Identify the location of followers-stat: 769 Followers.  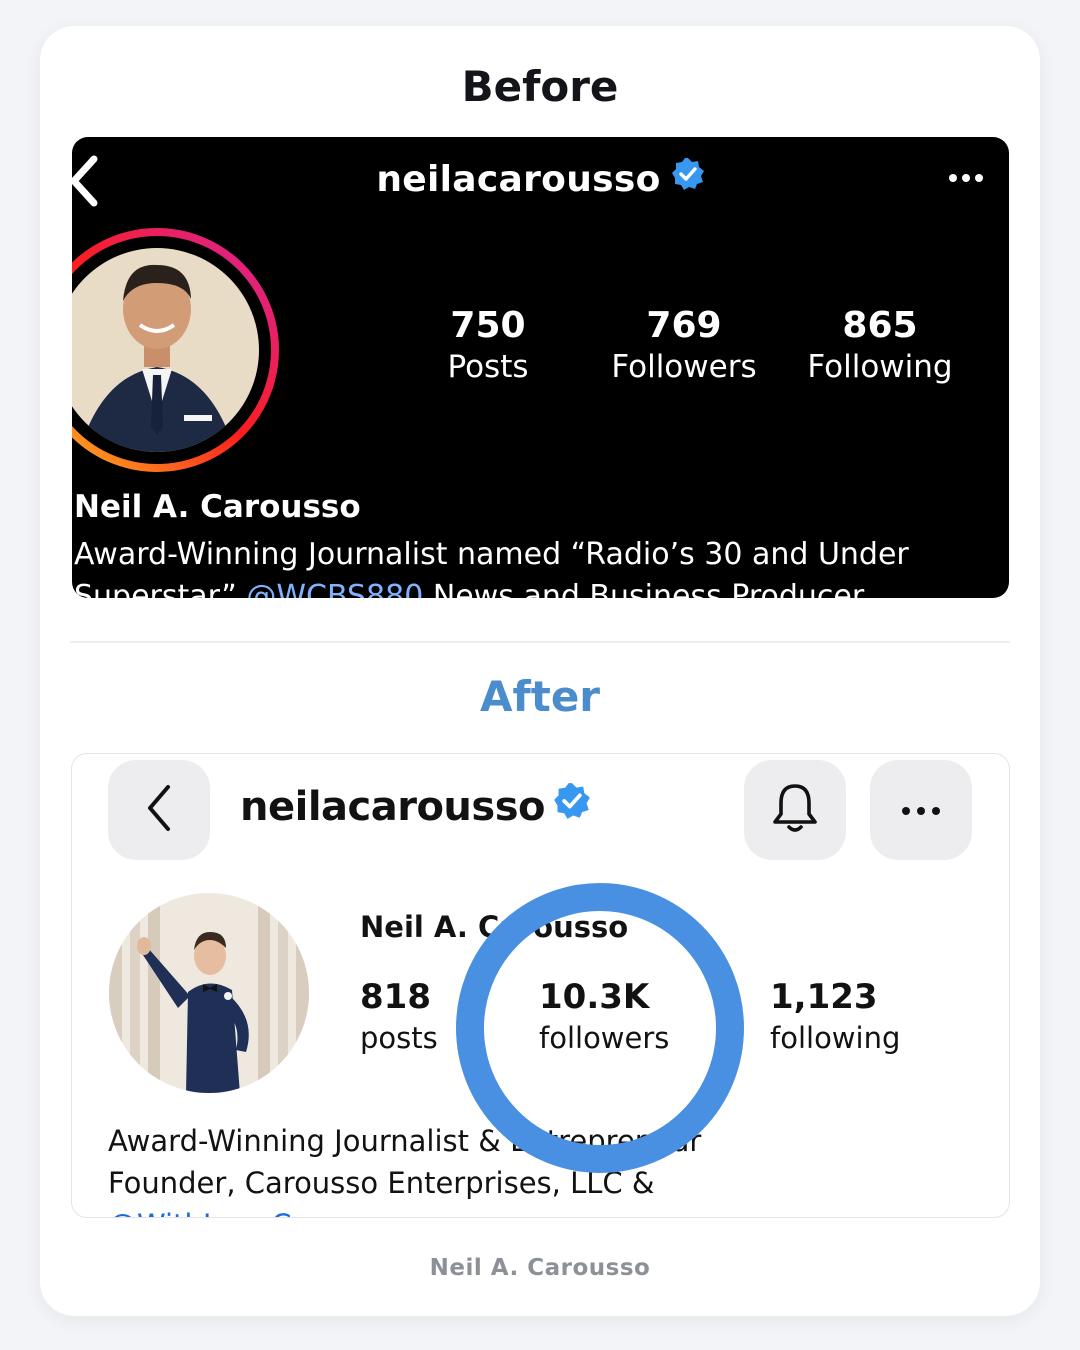
(684, 346).